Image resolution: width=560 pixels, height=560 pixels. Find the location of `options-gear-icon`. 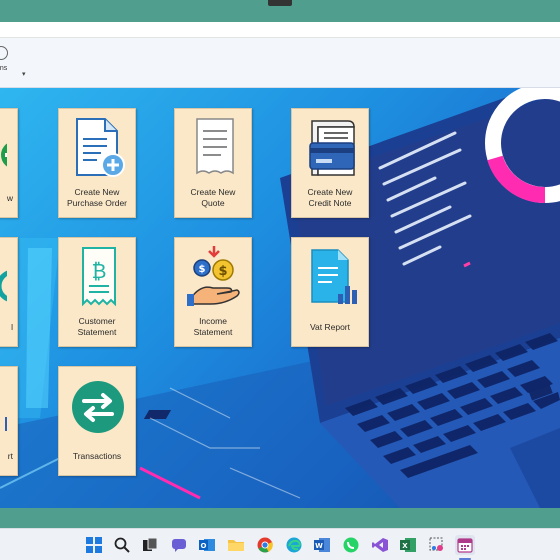

options-gear-icon is located at coordinates (4, 53).